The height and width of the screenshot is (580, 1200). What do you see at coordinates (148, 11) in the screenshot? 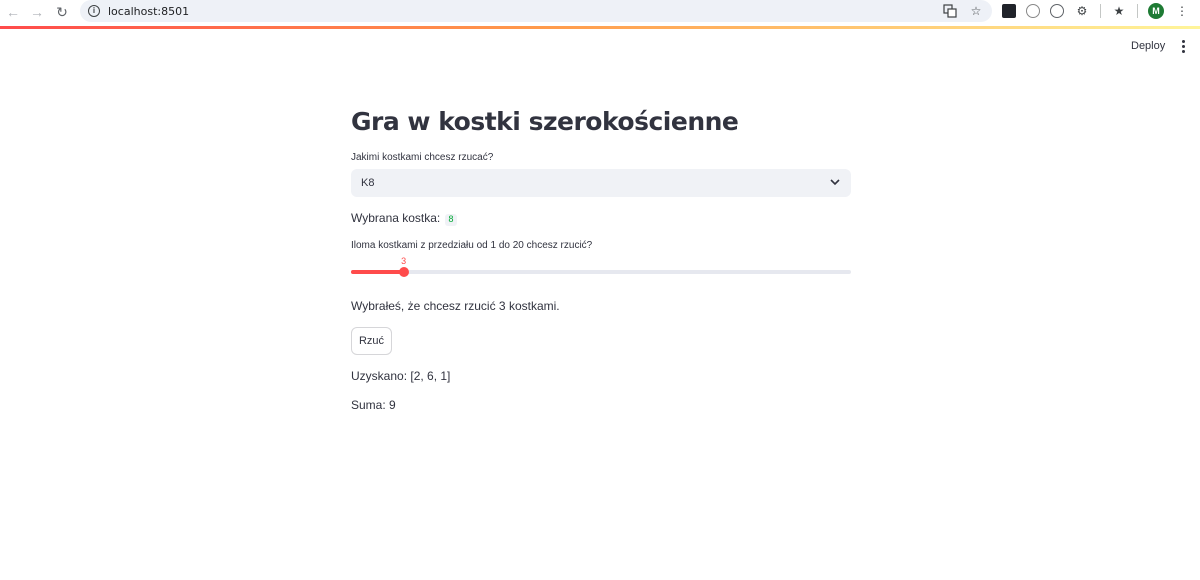
I see `address-url: localhost:8501` at bounding box center [148, 11].